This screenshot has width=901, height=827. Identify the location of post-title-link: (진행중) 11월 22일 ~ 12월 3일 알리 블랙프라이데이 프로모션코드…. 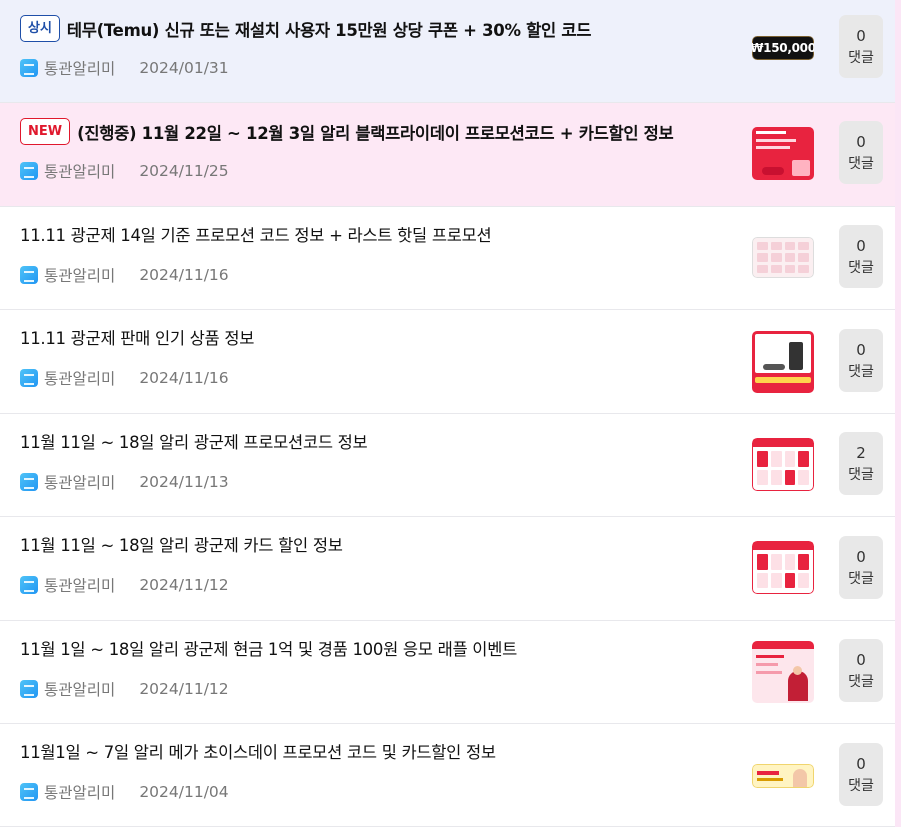
(375, 132).